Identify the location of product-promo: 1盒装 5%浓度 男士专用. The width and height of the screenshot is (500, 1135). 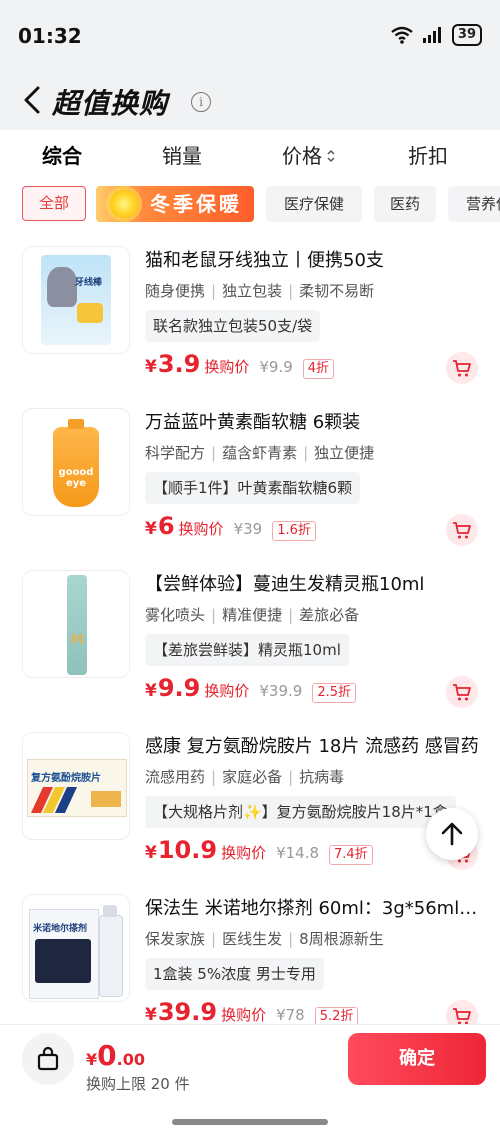
(234, 974).